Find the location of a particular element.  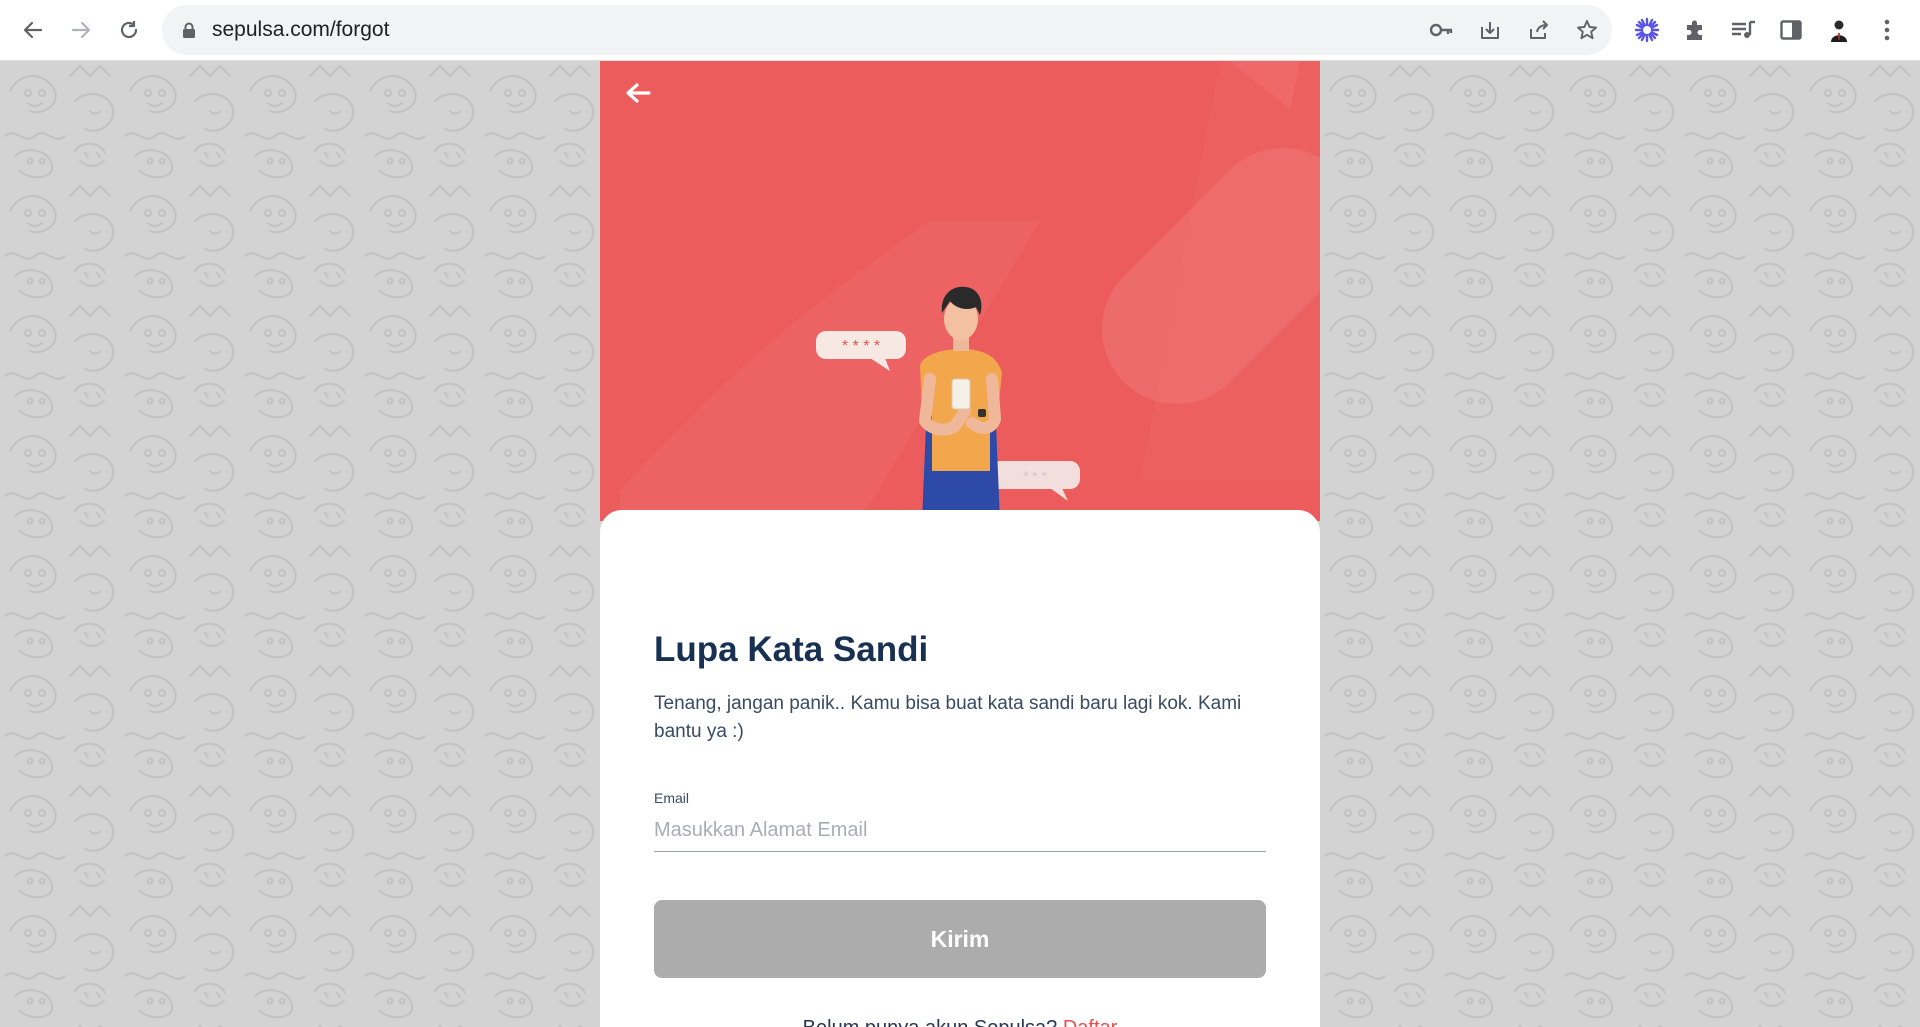

email-input is located at coordinates (960, 831).